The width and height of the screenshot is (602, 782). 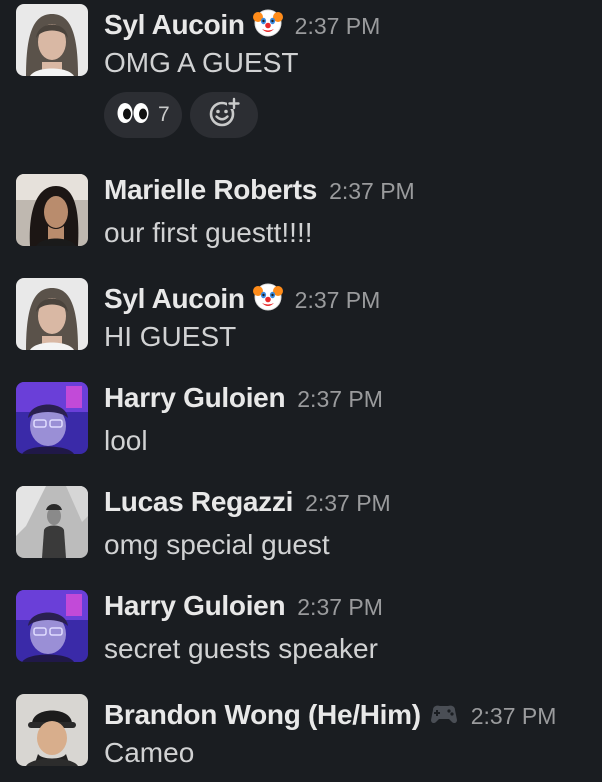 What do you see at coordinates (217, 544) in the screenshot?
I see `message-text: omg special guest` at bounding box center [217, 544].